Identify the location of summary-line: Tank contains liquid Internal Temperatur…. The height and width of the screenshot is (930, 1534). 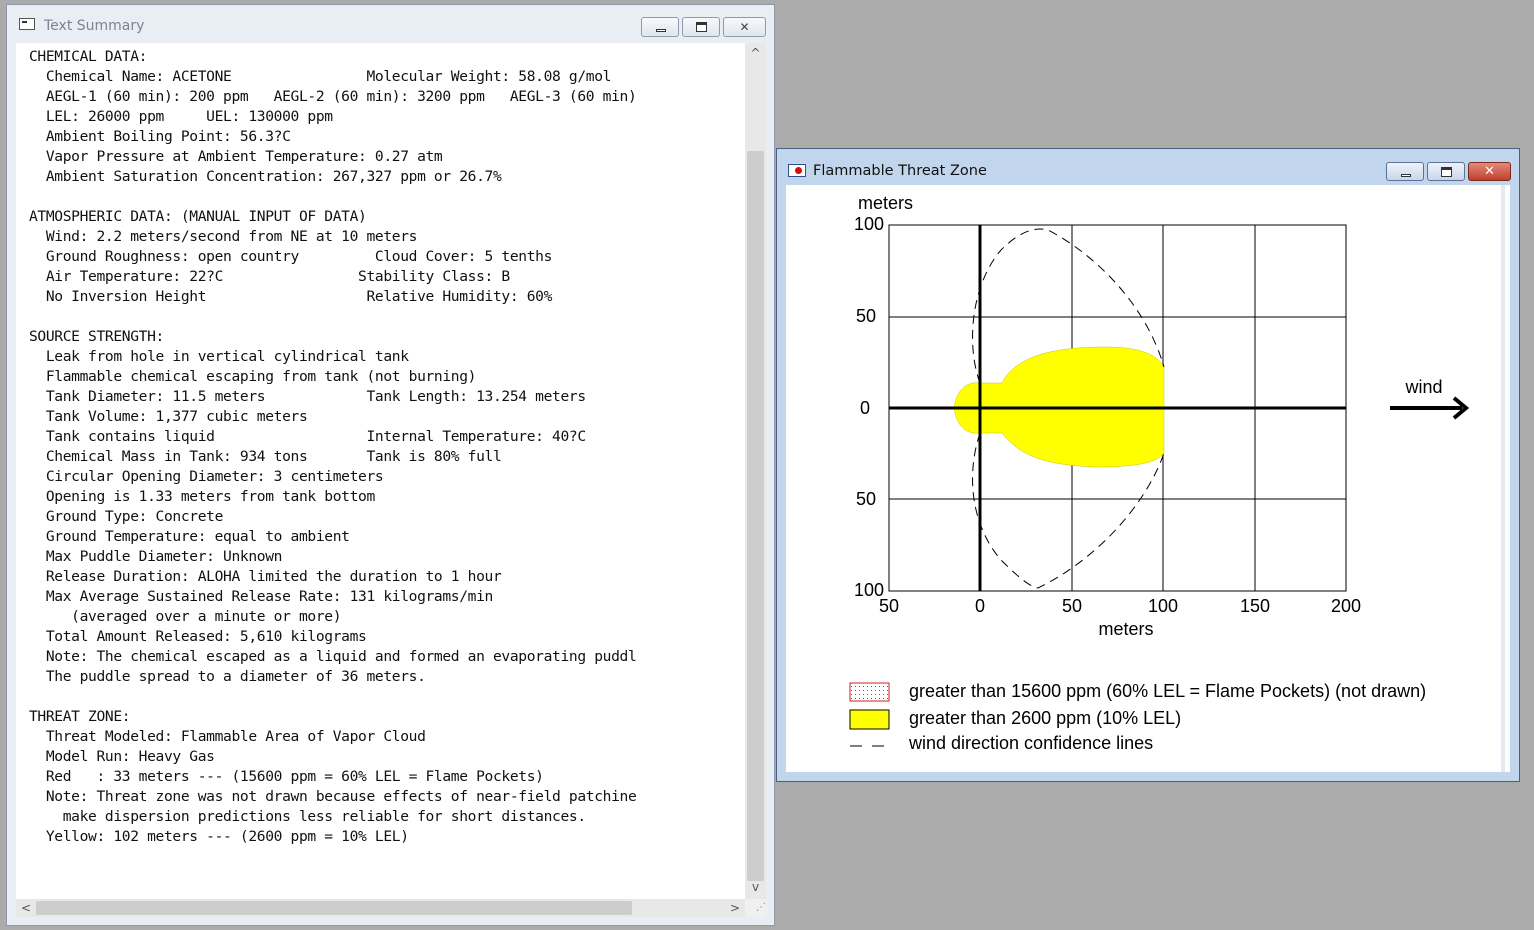
(307, 436).